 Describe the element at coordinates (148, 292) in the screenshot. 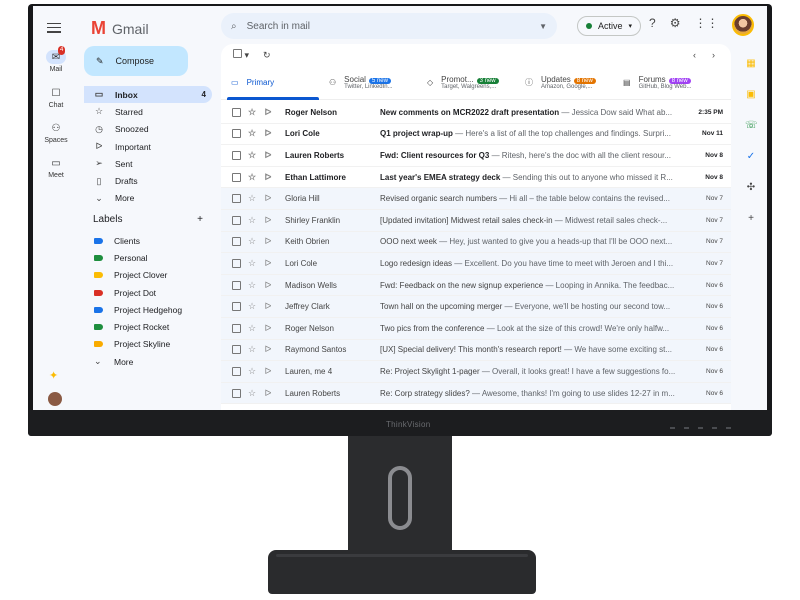

I see `label-item-project-dot: Project Dot` at that location.